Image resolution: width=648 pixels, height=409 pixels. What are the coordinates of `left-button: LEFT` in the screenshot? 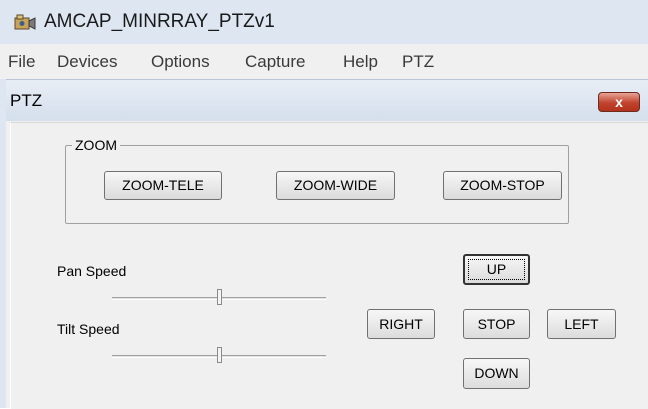 It's located at (581, 324).